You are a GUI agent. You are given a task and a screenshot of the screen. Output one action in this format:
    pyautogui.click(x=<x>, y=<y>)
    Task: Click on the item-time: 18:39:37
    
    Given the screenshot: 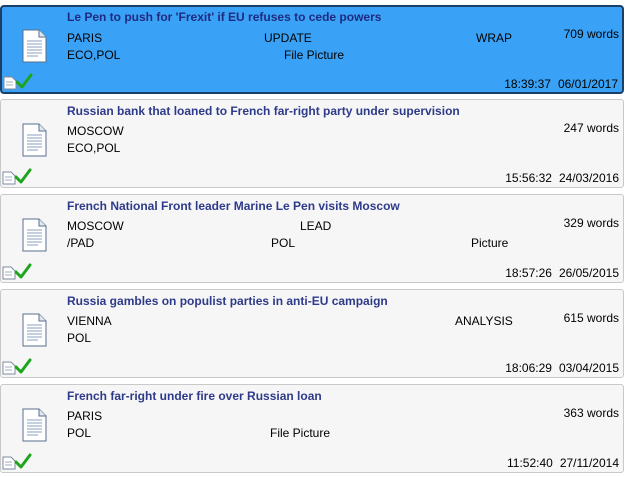 What is the action you would take?
    pyautogui.click(x=527, y=84)
    